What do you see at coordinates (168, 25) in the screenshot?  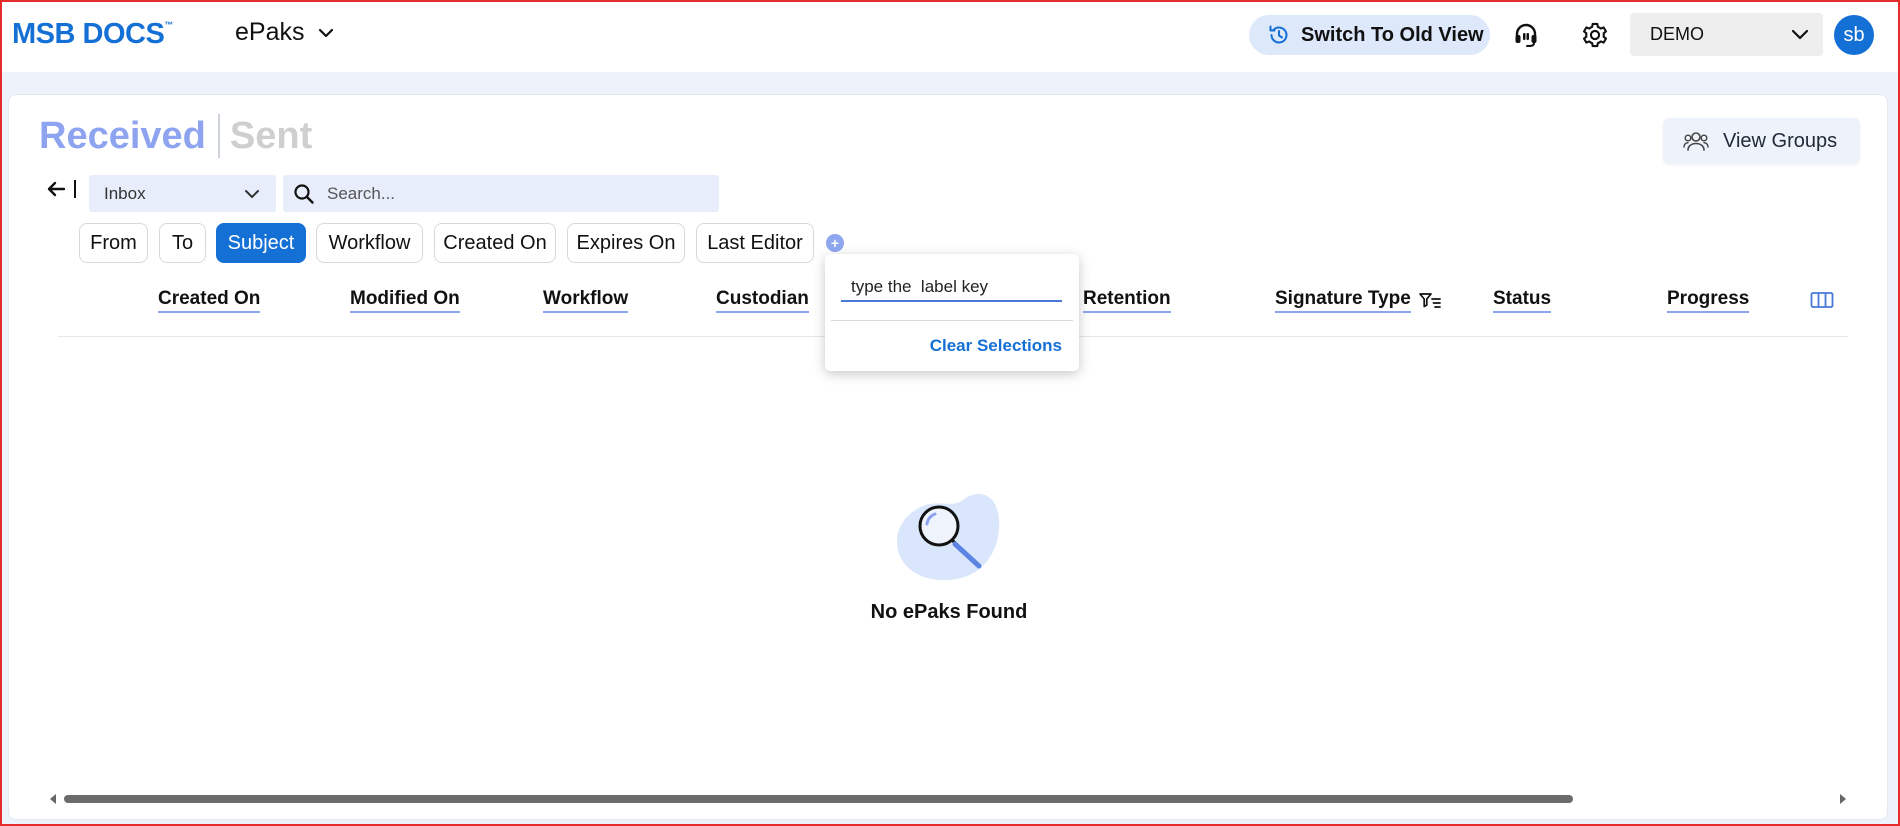 I see `logo-trademark: ™` at bounding box center [168, 25].